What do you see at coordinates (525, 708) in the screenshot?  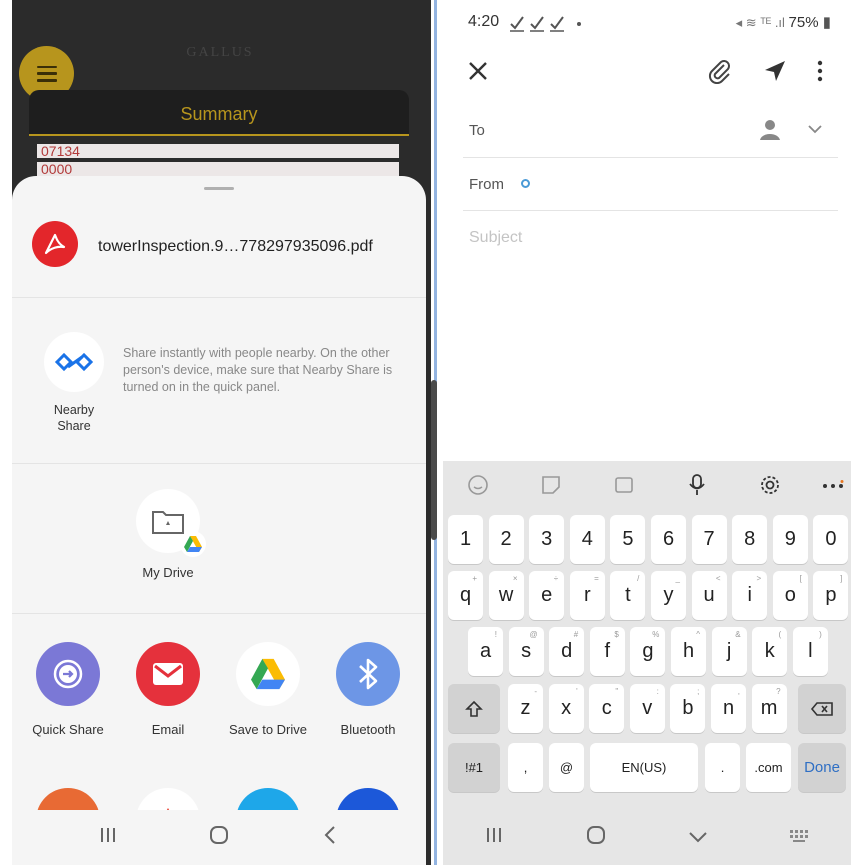 I see `key-letter: z-` at bounding box center [525, 708].